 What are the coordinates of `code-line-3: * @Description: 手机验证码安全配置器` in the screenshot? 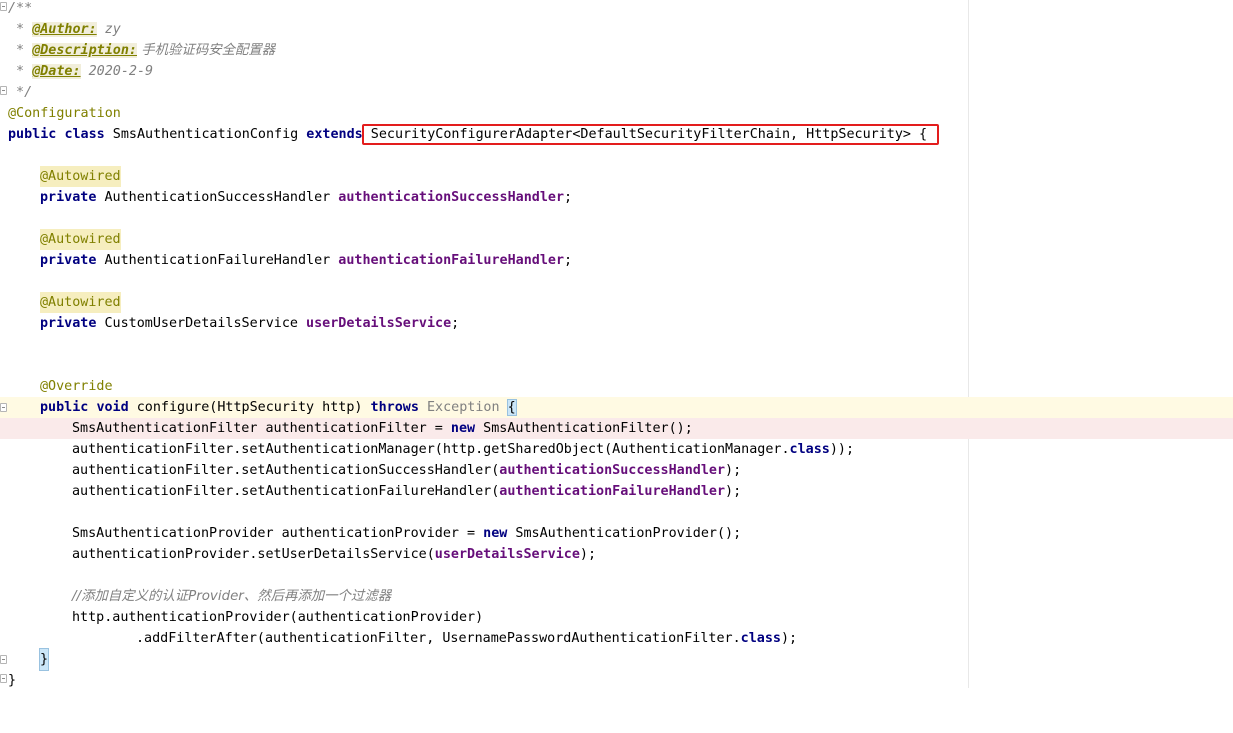 It's located at (616, 50).